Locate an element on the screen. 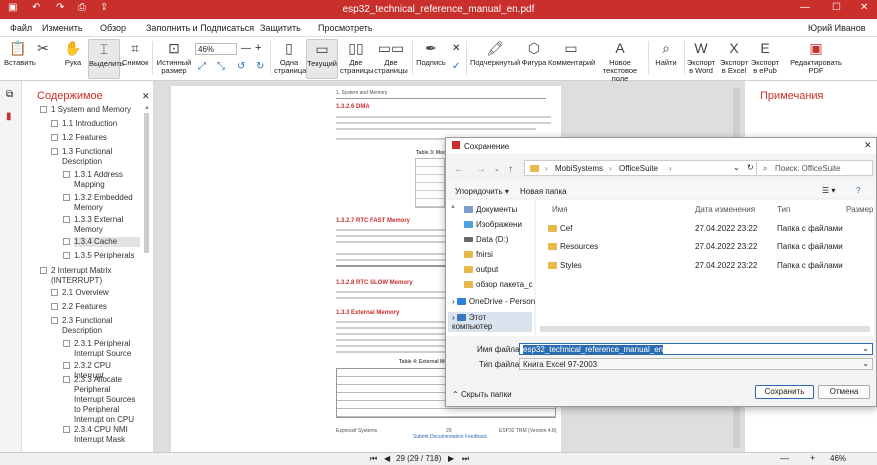 This screenshot has width=877, height=465. page-indicator: 29 (29 / 718) is located at coordinates (418, 458).